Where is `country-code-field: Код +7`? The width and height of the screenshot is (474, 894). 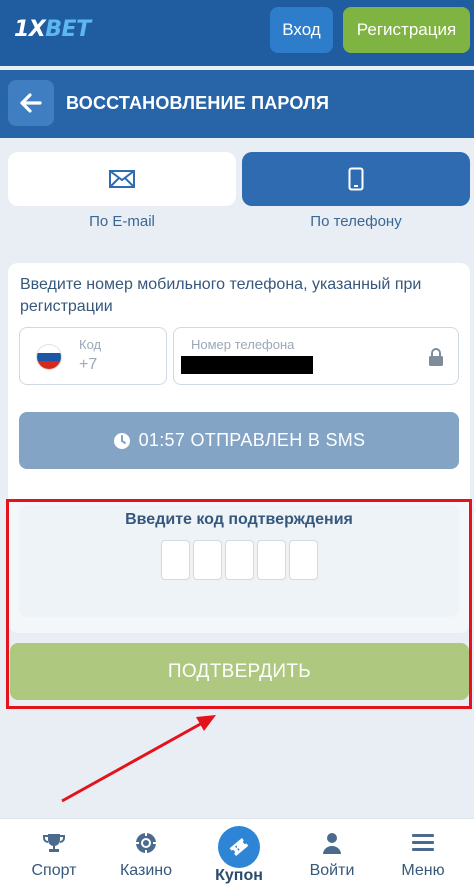 country-code-field: Код +7 is located at coordinates (93, 356).